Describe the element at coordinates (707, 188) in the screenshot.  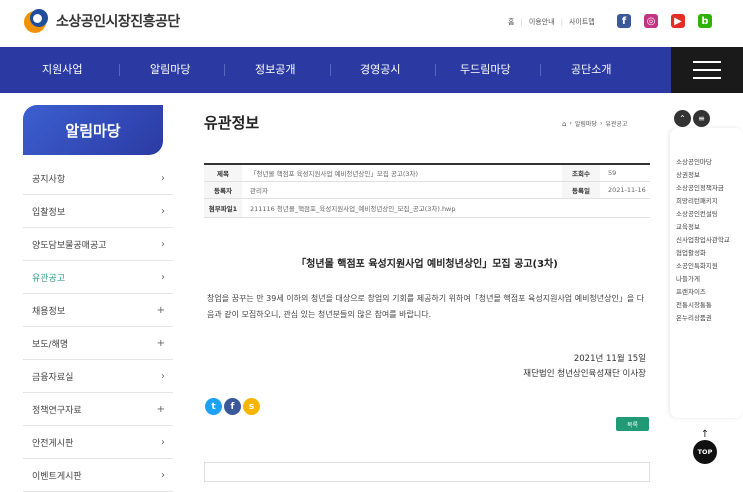
I see `quick-link: 소상공인정책자금` at that location.